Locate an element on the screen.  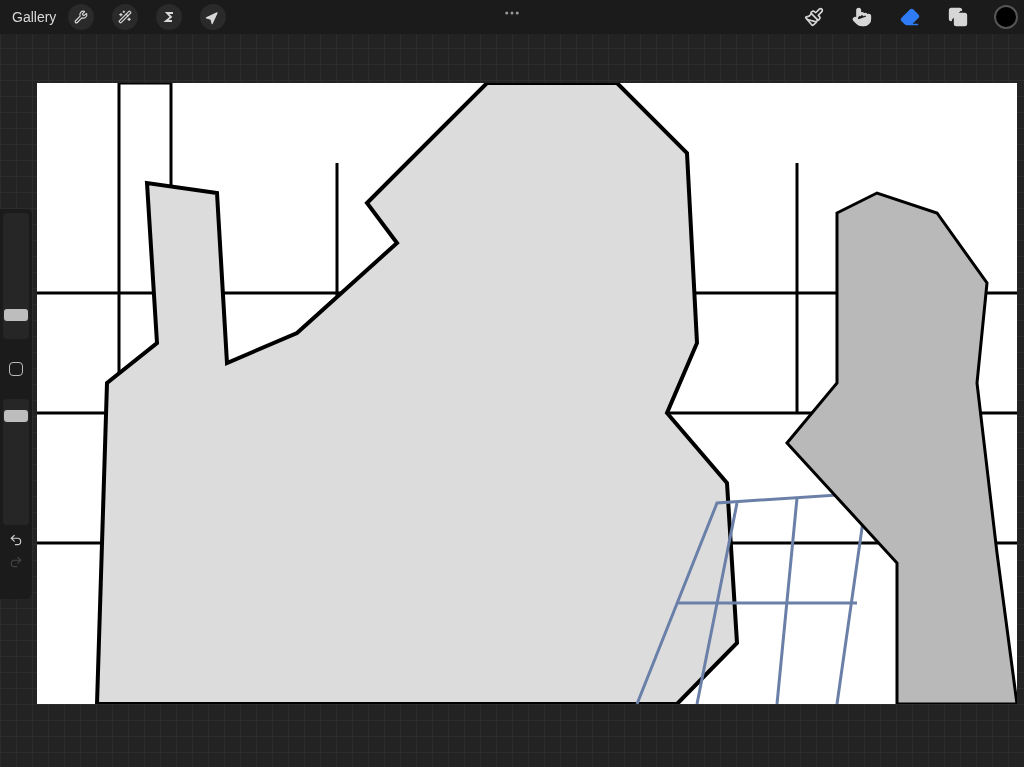
brush-icon is located at coordinates (814, 17).